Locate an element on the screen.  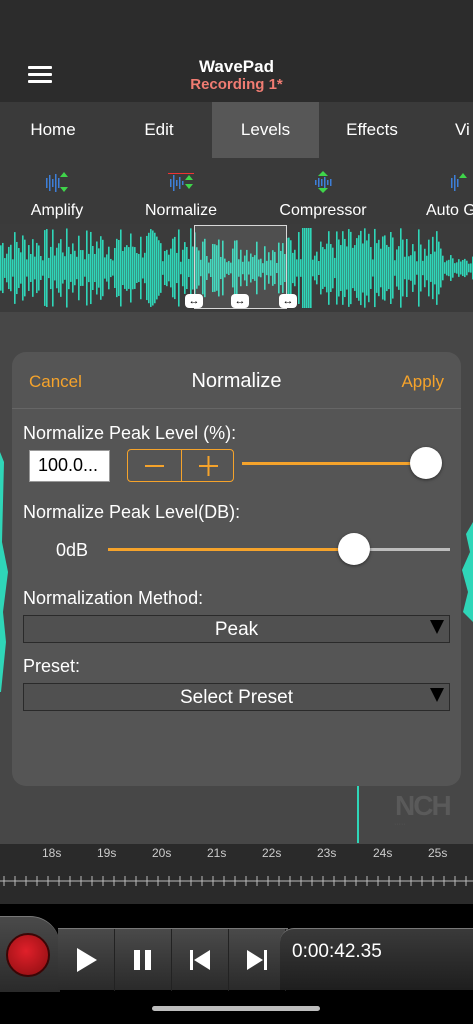
peak-db-value: 0dB is located at coordinates (72, 550).